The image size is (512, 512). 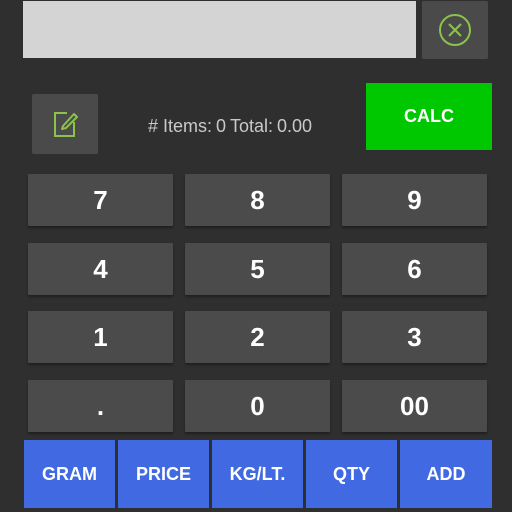 I want to click on key-1: 1, so click(x=100, y=337).